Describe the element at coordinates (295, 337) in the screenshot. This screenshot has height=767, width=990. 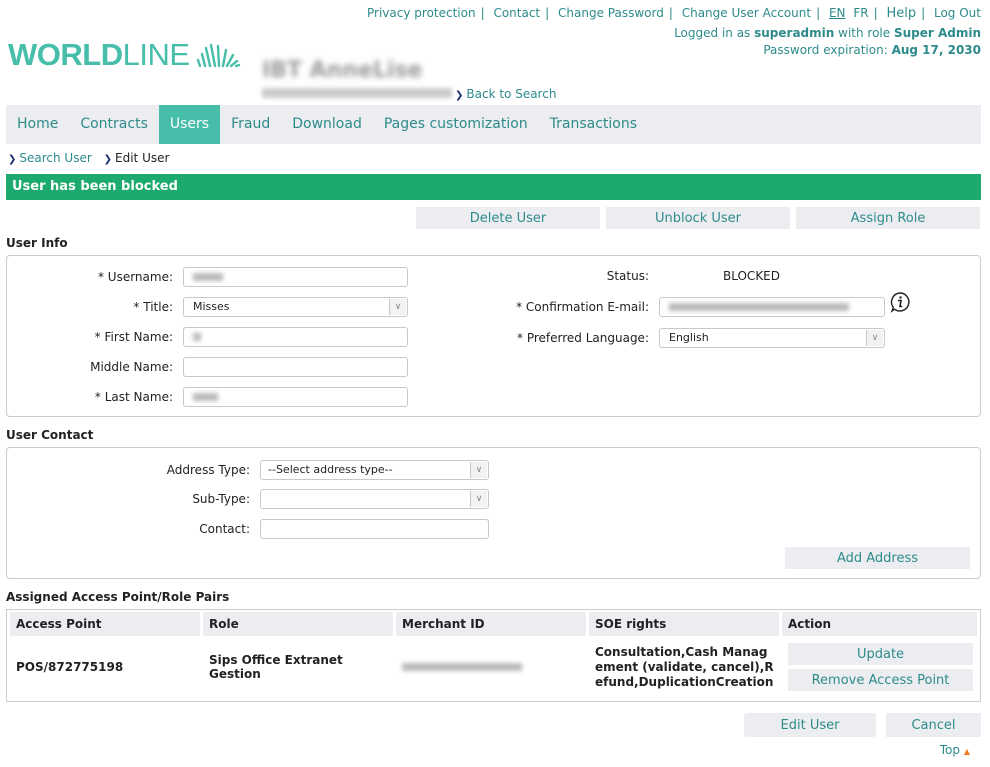
I see `first-name-input` at that location.